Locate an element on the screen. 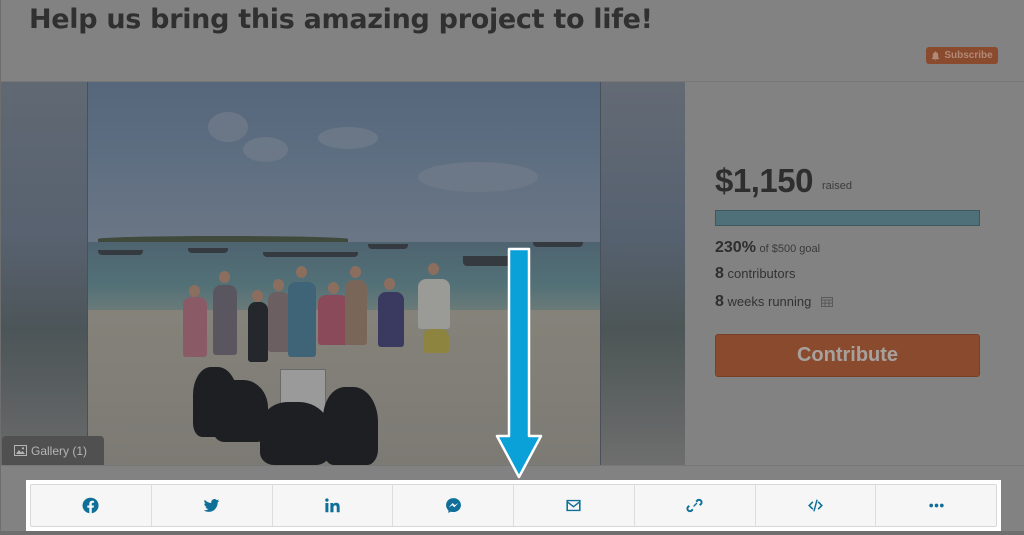 The height and width of the screenshot is (535, 1024). contributors-label: contributors is located at coordinates (761, 273).